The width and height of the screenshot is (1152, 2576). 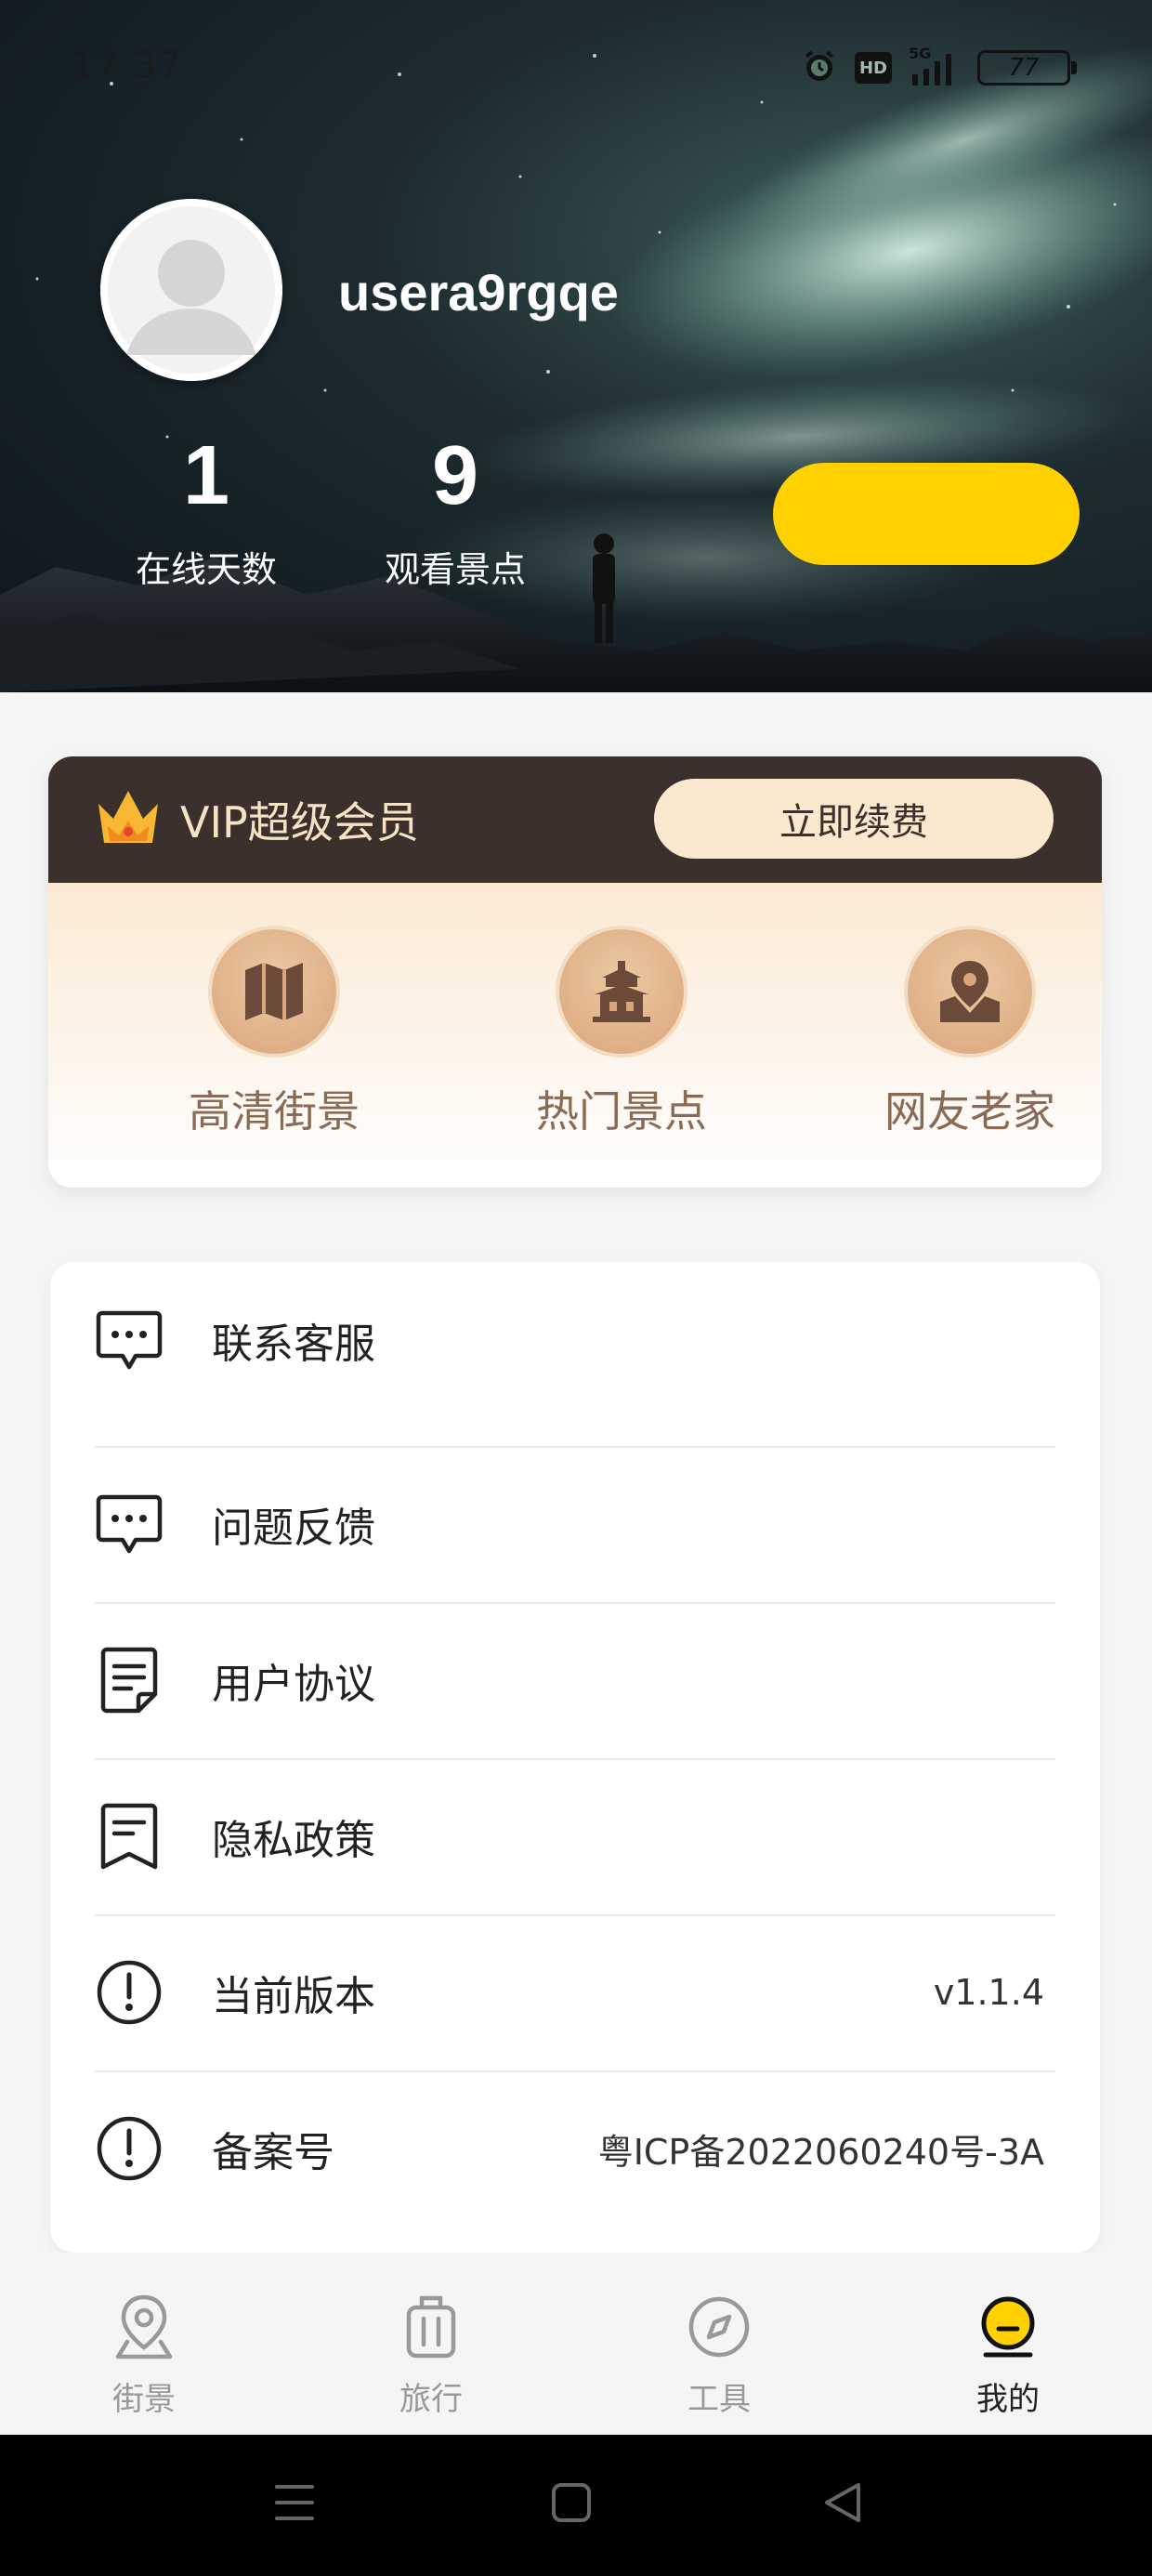 I want to click on default-avatar-icon, so click(x=191, y=290).